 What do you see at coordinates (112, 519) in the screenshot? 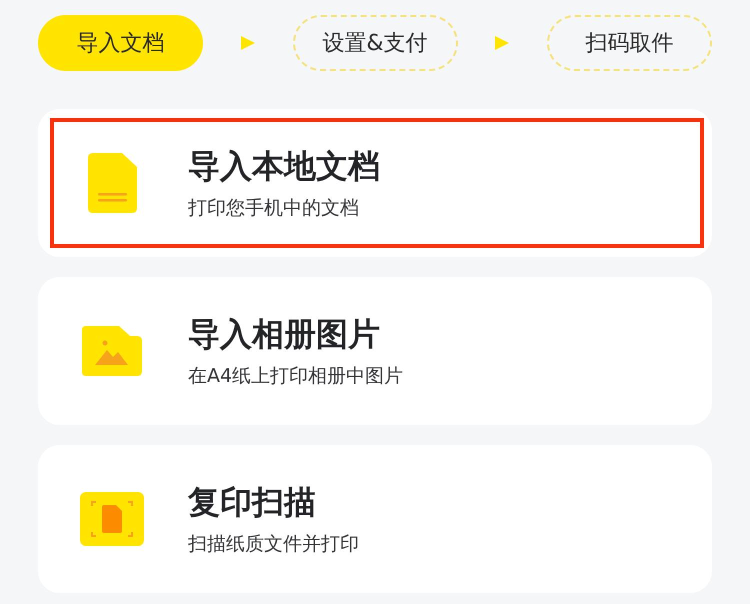
I see `scan-document-icon` at bounding box center [112, 519].